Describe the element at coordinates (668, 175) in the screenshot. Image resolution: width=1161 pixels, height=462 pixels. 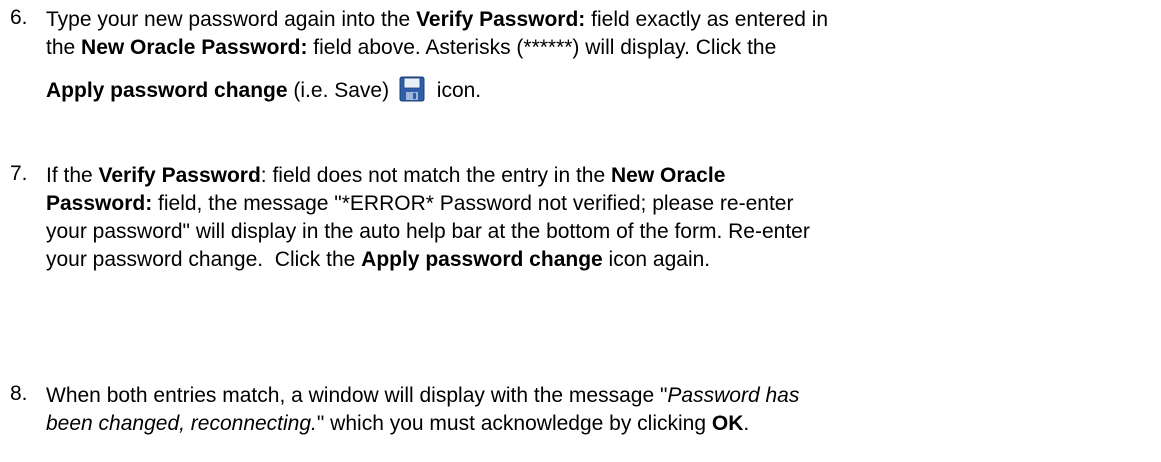
I see `bold-term: New Oracle` at that location.